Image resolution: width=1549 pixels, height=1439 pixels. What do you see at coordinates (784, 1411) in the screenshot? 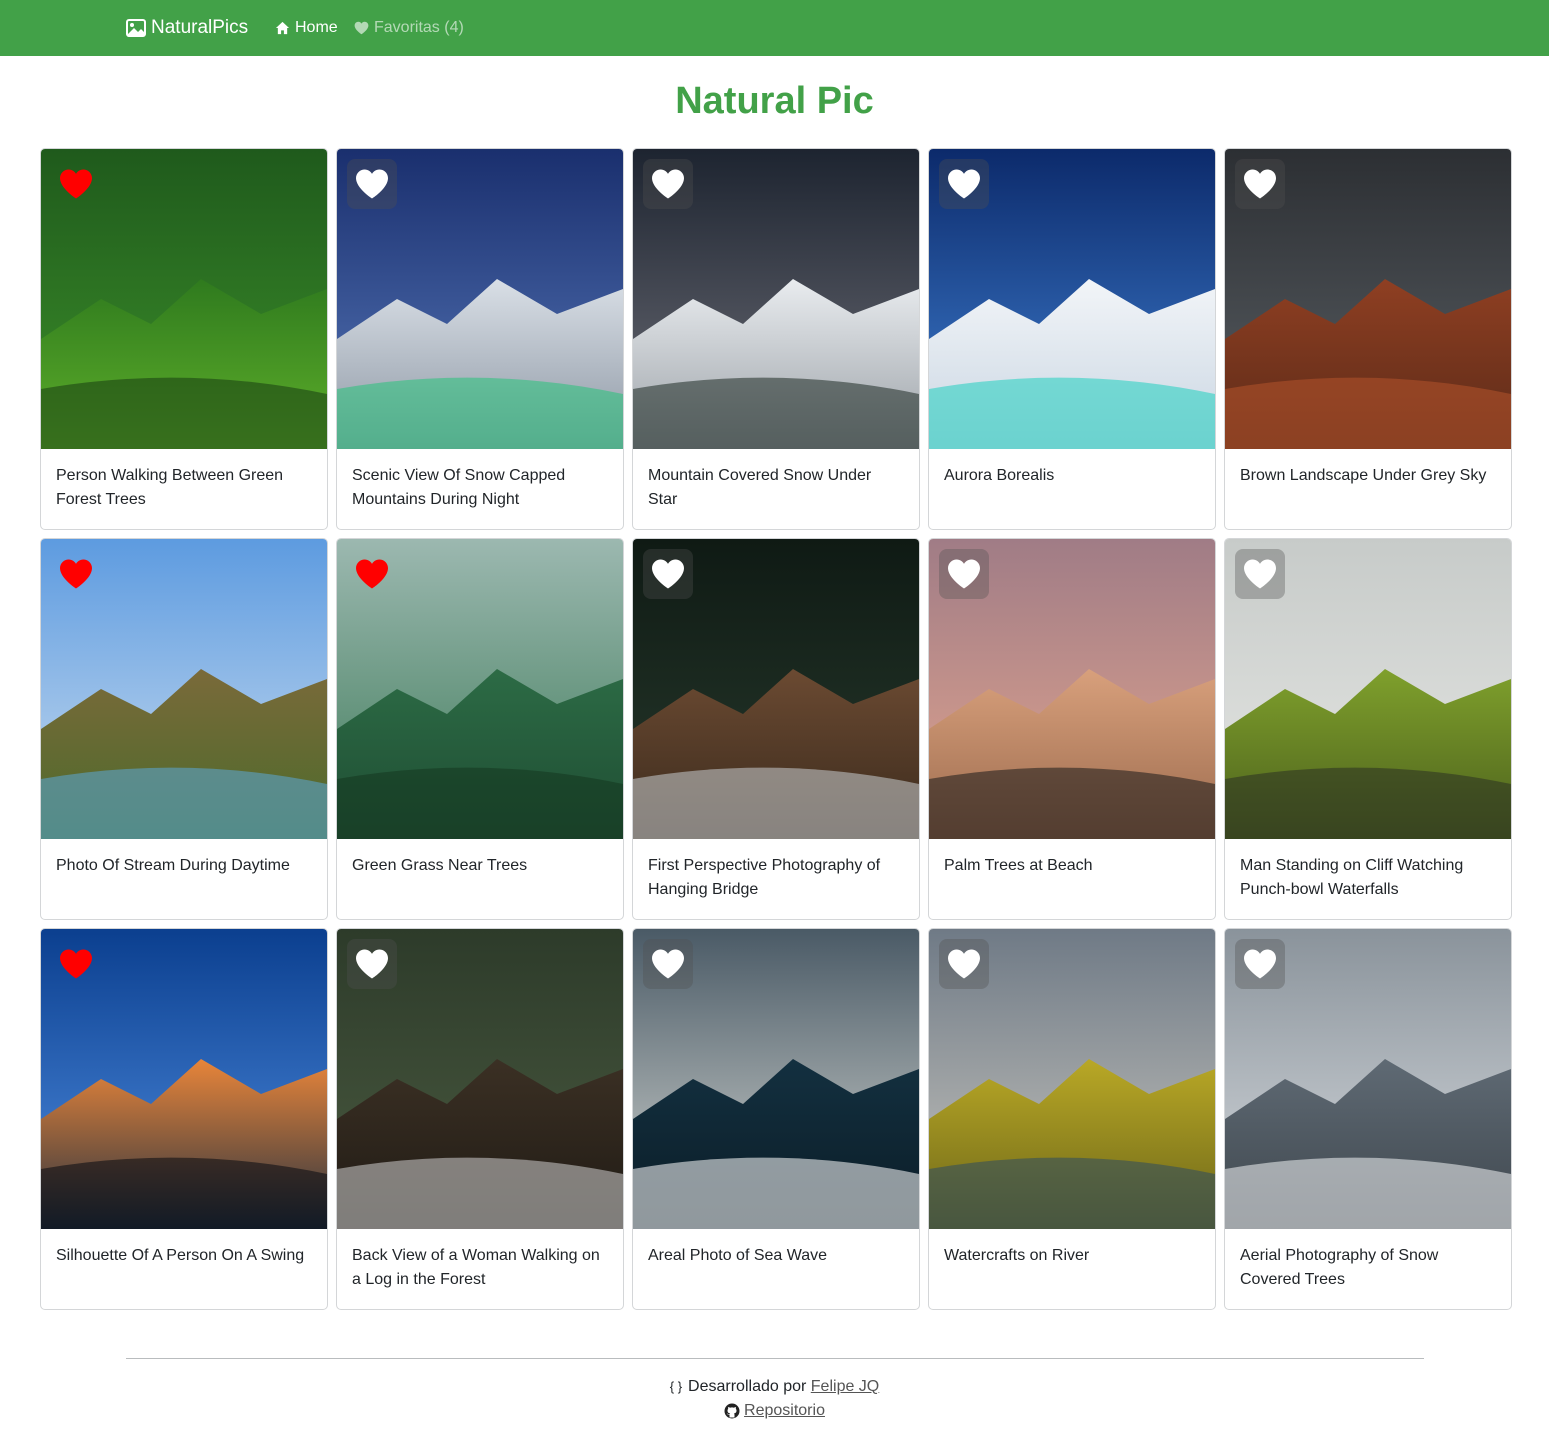
I see `repository-link: Repositorio` at bounding box center [784, 1411].